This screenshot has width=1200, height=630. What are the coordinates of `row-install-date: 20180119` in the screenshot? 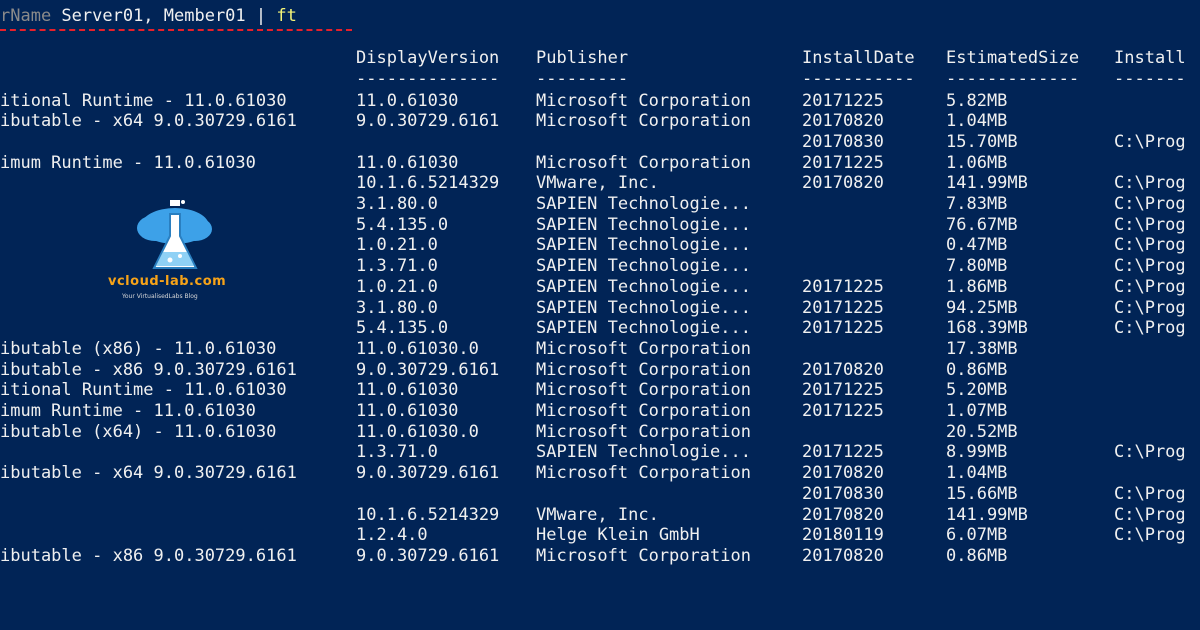 It's located at (843, 535).